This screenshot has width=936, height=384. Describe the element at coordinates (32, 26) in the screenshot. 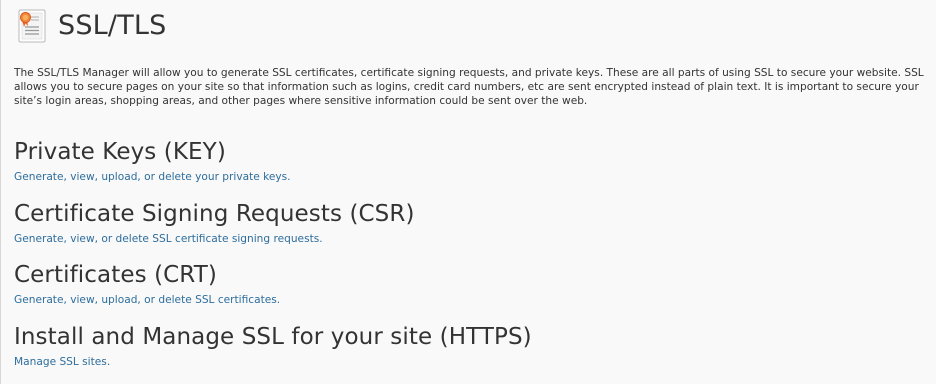

I see `ssl-certificate-icon` at that location.